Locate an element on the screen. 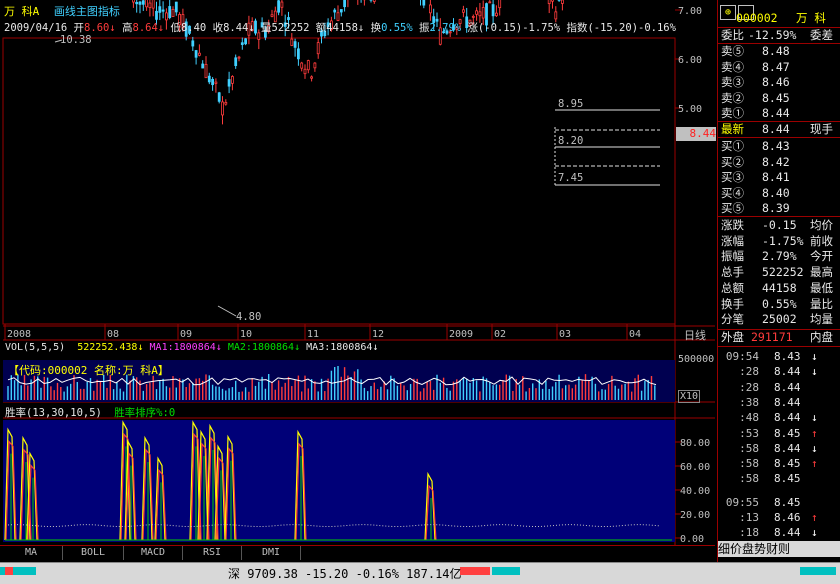 Image resolution: width=840 pixels, height=584 pixels. amount-value: 44158 is located at coordinates (342, 28).